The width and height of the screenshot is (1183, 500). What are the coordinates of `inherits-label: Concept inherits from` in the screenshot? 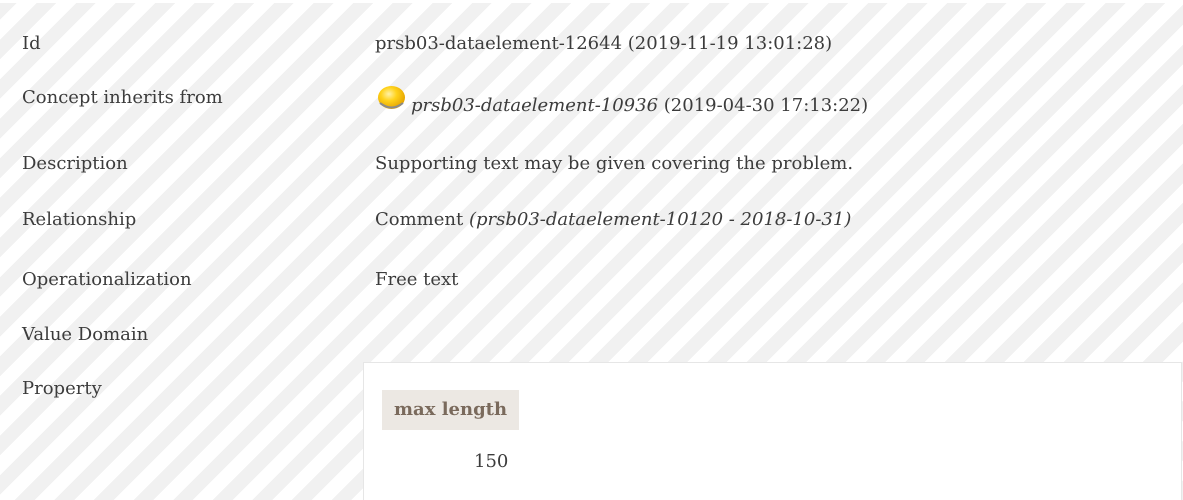 It's located at (122, 97).